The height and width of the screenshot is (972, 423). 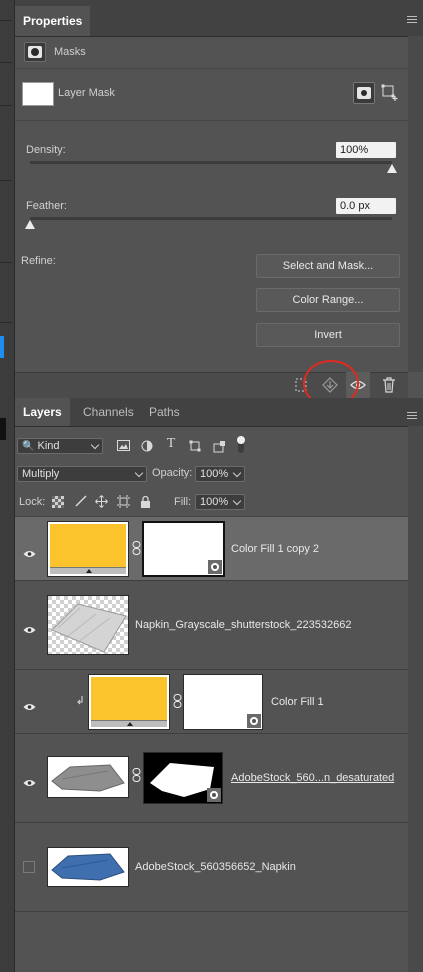 What do you see at coordinates (86, 93) in the screenshot?
I see `layer-mask-label: Layer Mask` at bounding box center [86, 93].